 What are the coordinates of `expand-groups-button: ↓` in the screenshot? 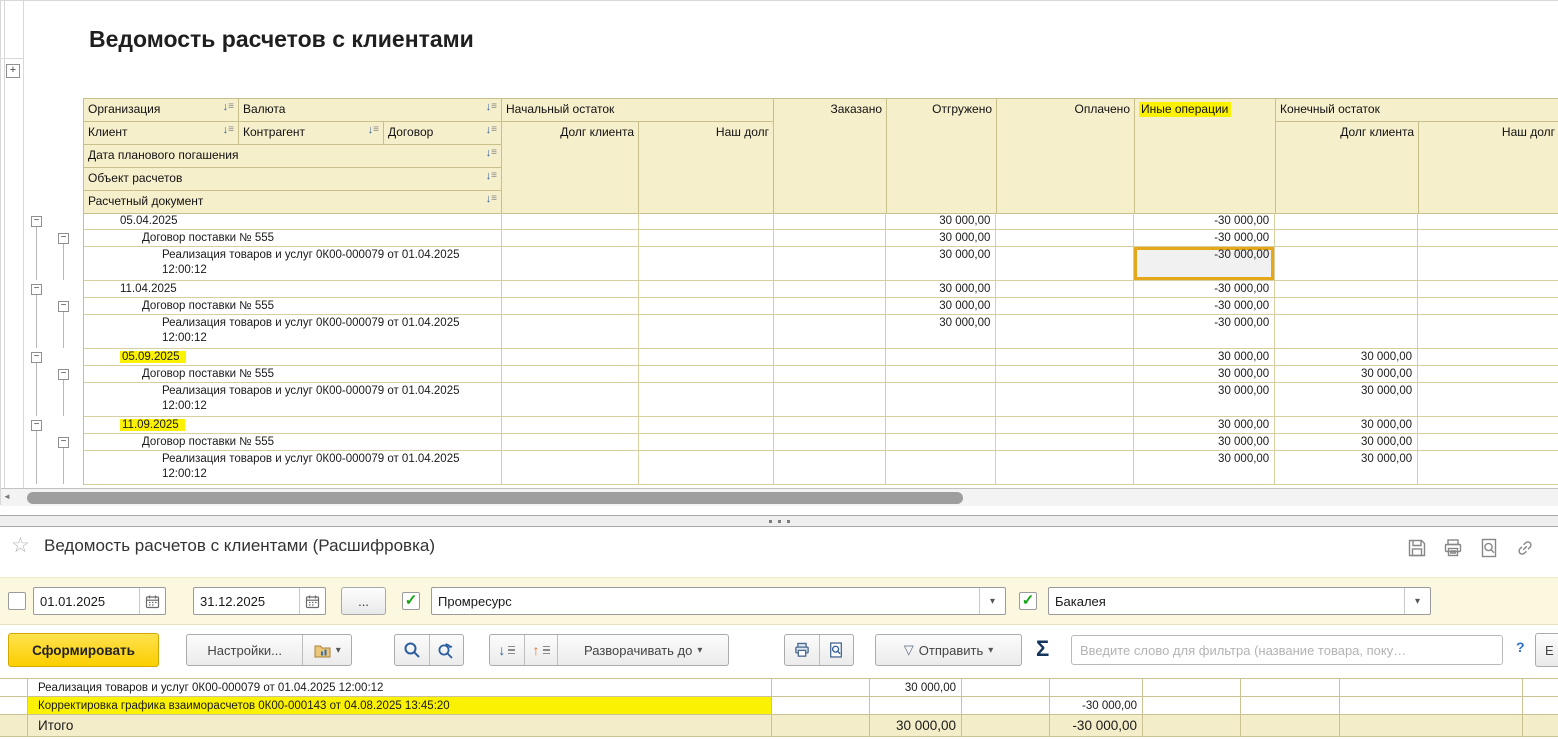 It's located at (507, 650).